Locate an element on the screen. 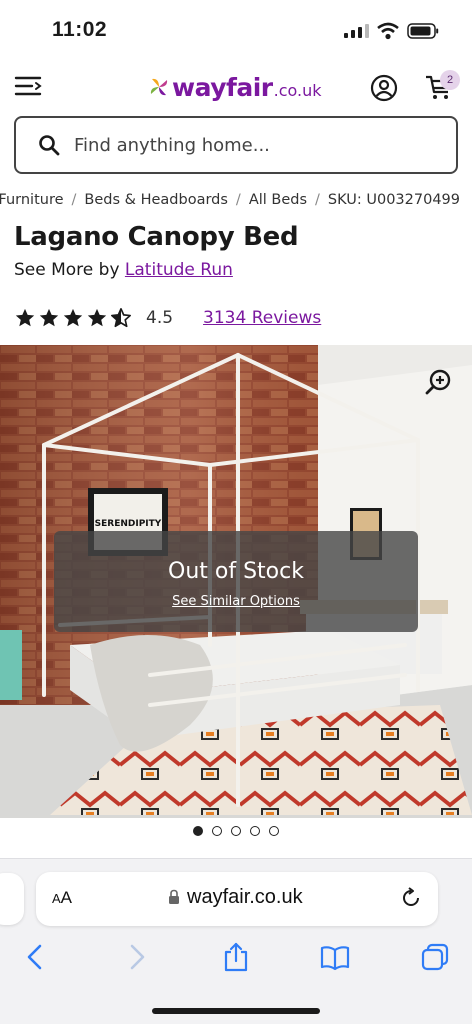 This screenshot has width=472, height=1024. home-indicator is located at coordinates (236, 1011).